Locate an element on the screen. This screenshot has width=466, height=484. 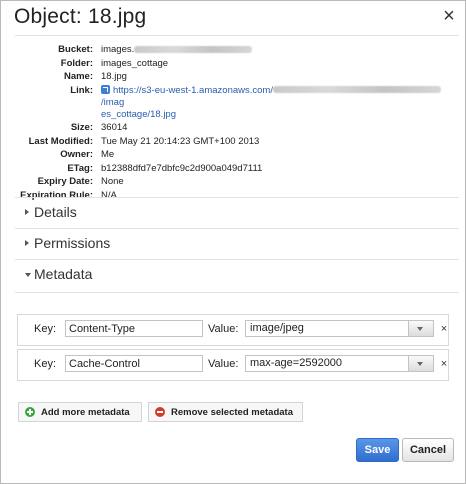
metadata-divider is located at coordinates (237, 292).